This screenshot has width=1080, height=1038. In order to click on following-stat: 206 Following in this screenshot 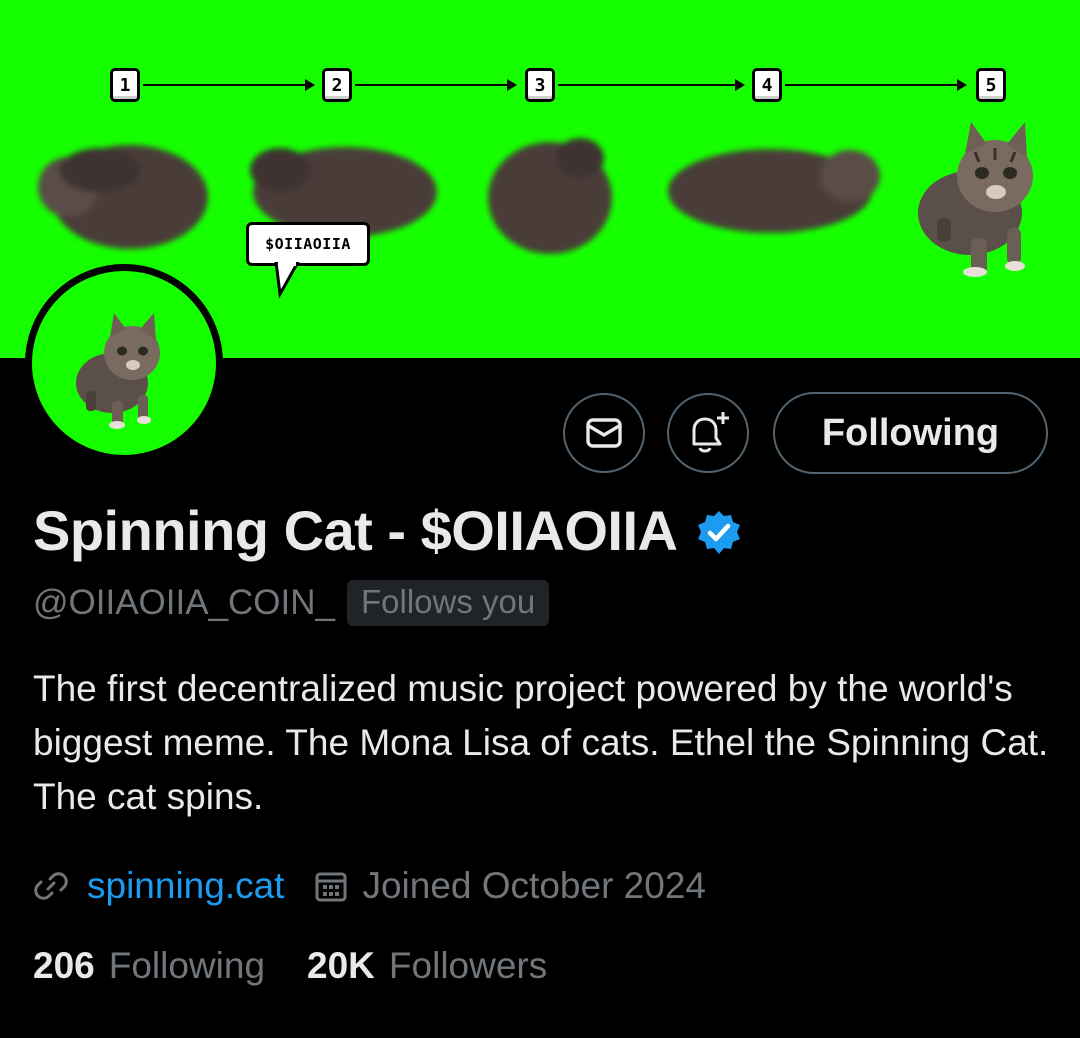, I will do `click(149, 966)`.